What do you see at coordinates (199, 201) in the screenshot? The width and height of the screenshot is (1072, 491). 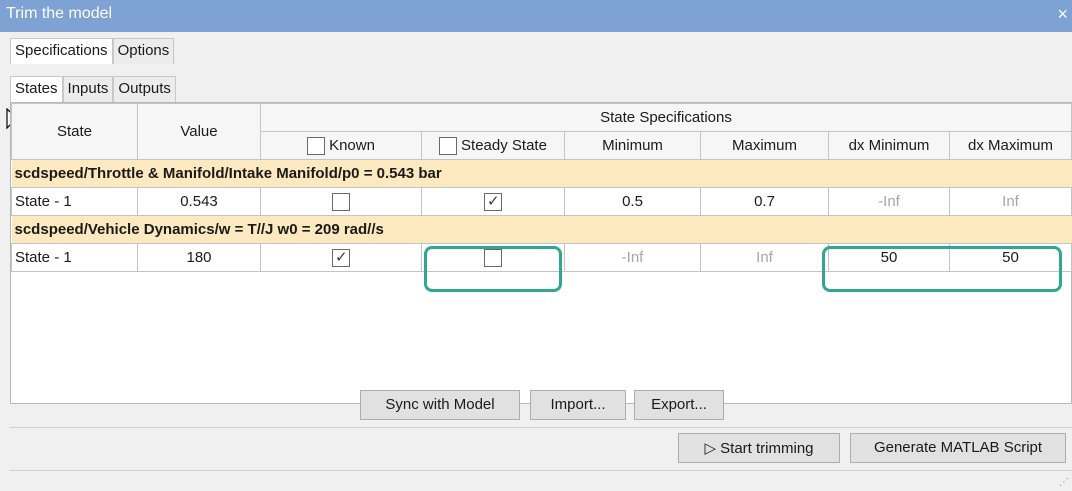 I see `value-cell: 0.543` at bounding box center [199, 201].